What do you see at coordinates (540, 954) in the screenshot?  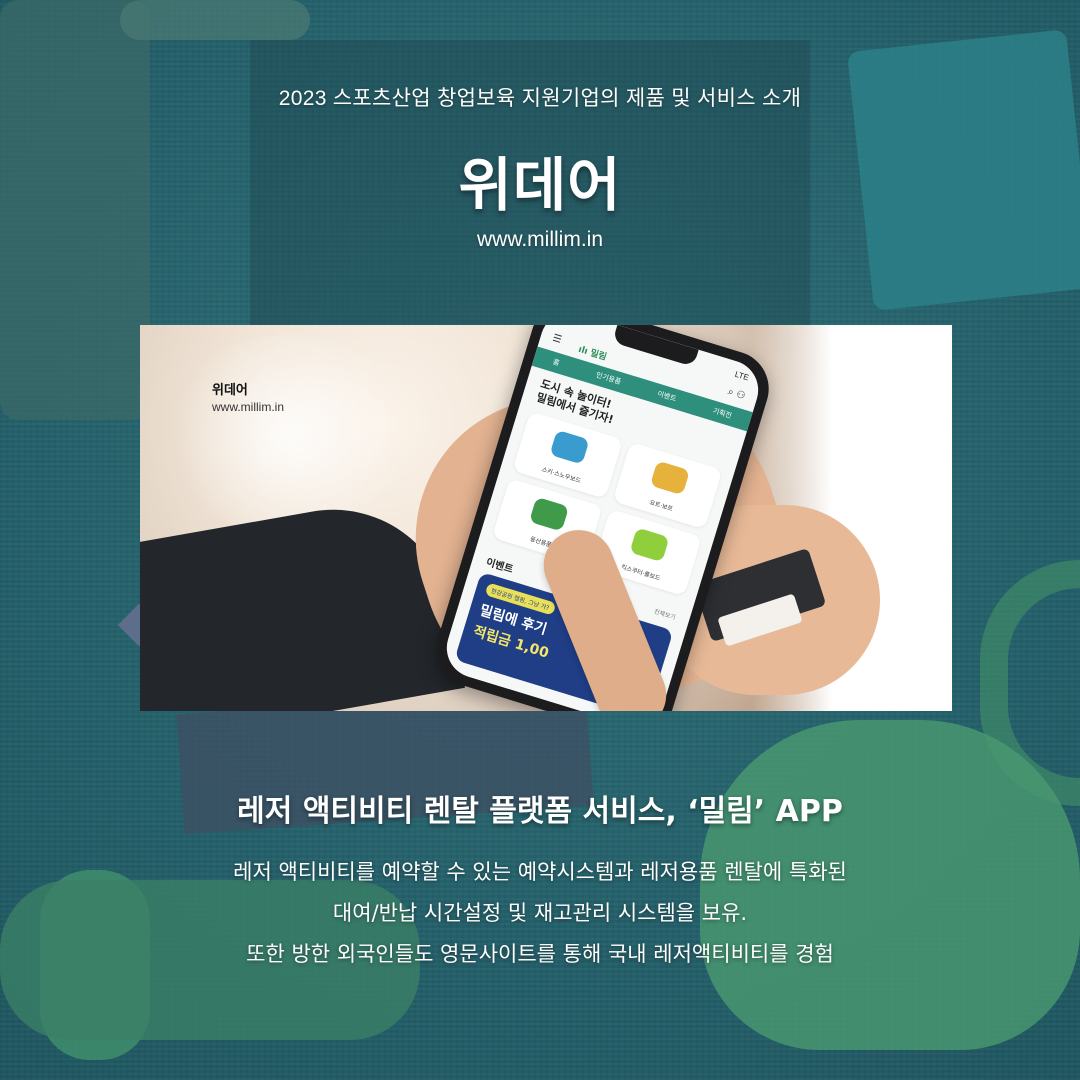 I see `service-description-line: 또한 방한 외국인들도 영문사이트를 통해 국내 레저액티비티를 경험` at bounding box center [540, 954].